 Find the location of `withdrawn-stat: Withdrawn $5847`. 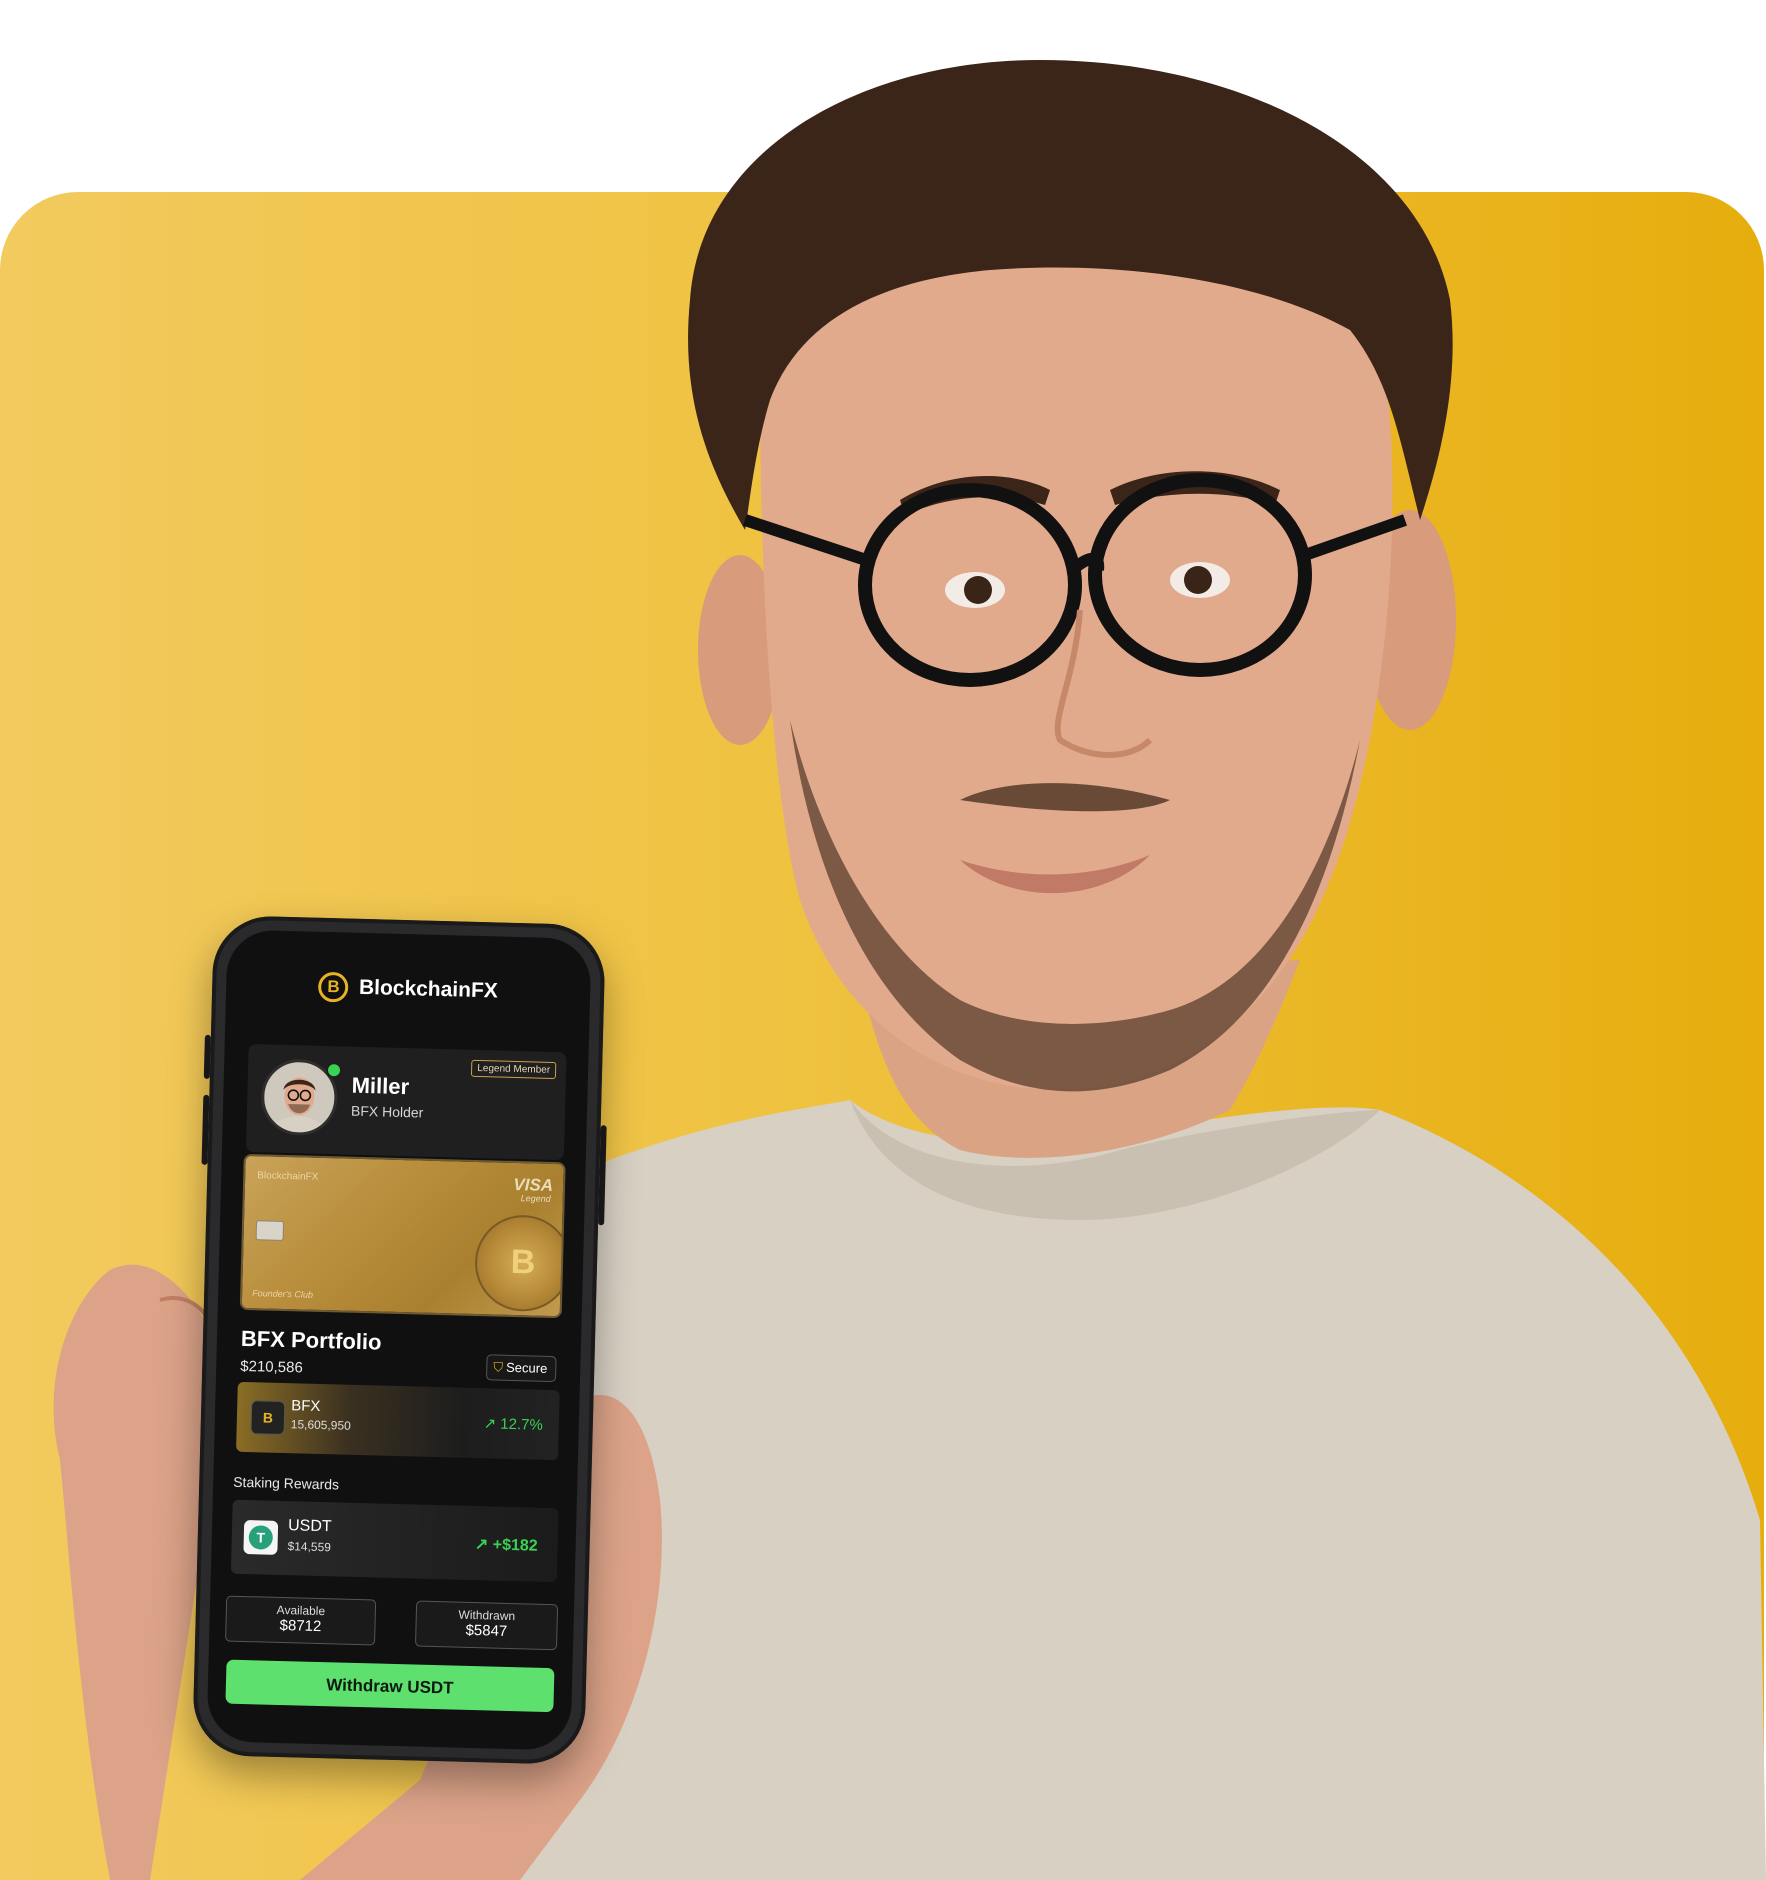

withdrawn-stat: Withdrawn $5847 is located at coordinates (486, 1625).